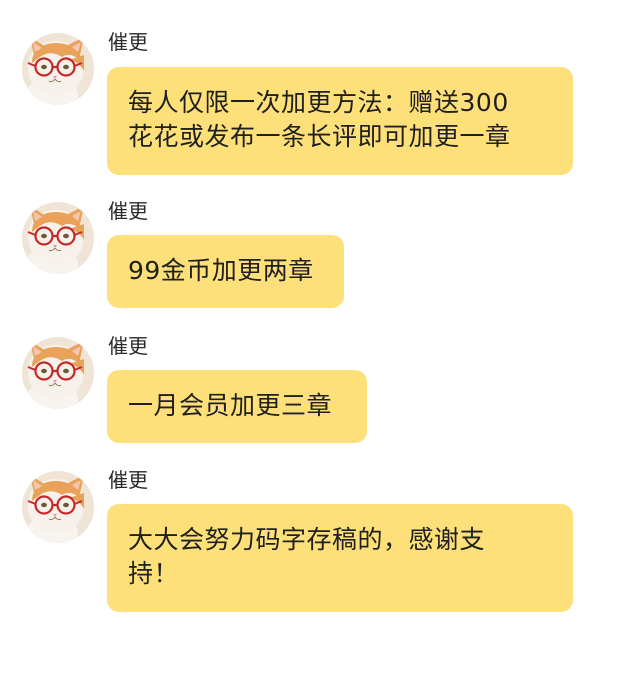 This screenshot has height=679, width=640. What do you see at coordinates (340, 121) in the screenshot?
I see `message-bubble: 每人仅限一次加更方法：赠送300 花花或发布一条长评即可加更一章` at bounding box center [340, 121].